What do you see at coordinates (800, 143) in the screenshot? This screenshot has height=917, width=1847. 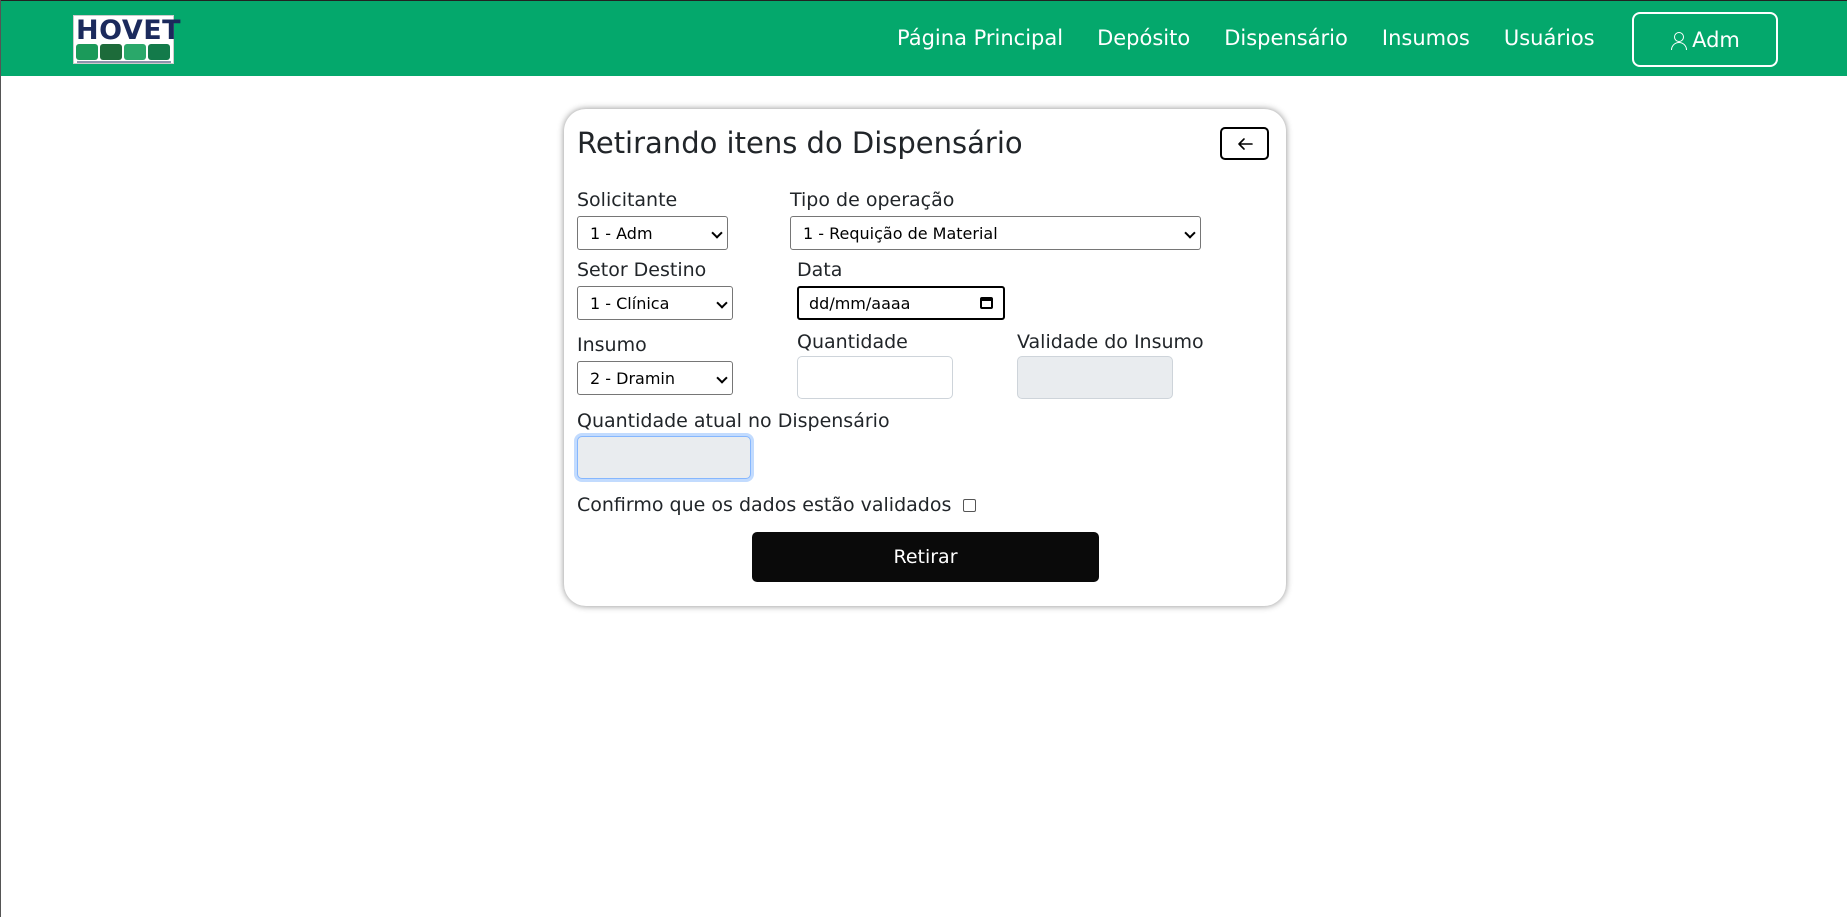 I see `page-title: Retirando itens do Dispensário` at bounding box center [800, 143].